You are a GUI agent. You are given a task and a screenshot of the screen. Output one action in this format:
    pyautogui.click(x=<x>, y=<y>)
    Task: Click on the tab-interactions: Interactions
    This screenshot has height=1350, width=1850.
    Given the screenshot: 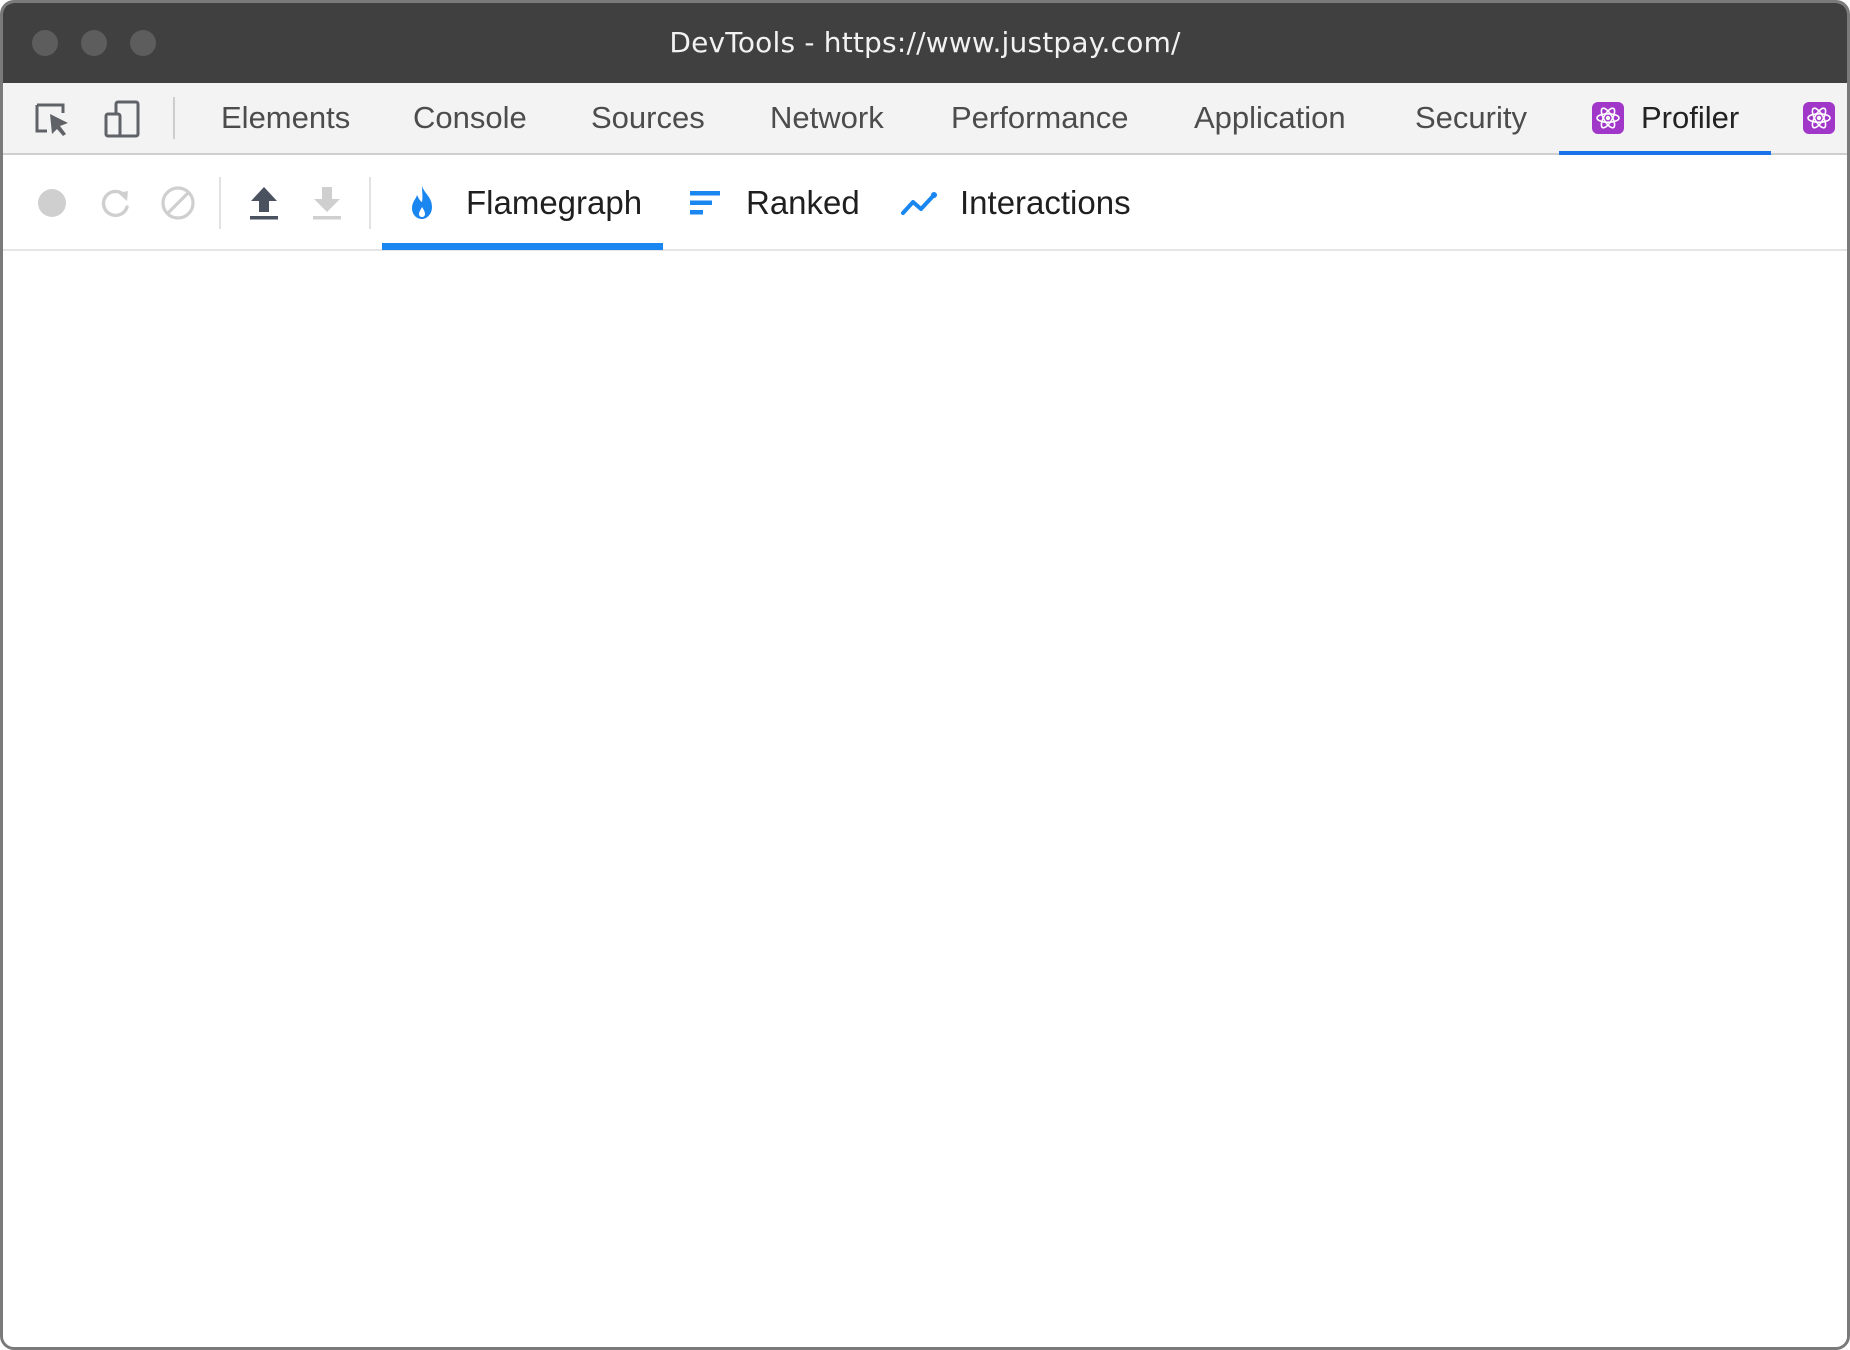 What is the action you would take?
    pyautogui.click(x=1026, y=201)
    